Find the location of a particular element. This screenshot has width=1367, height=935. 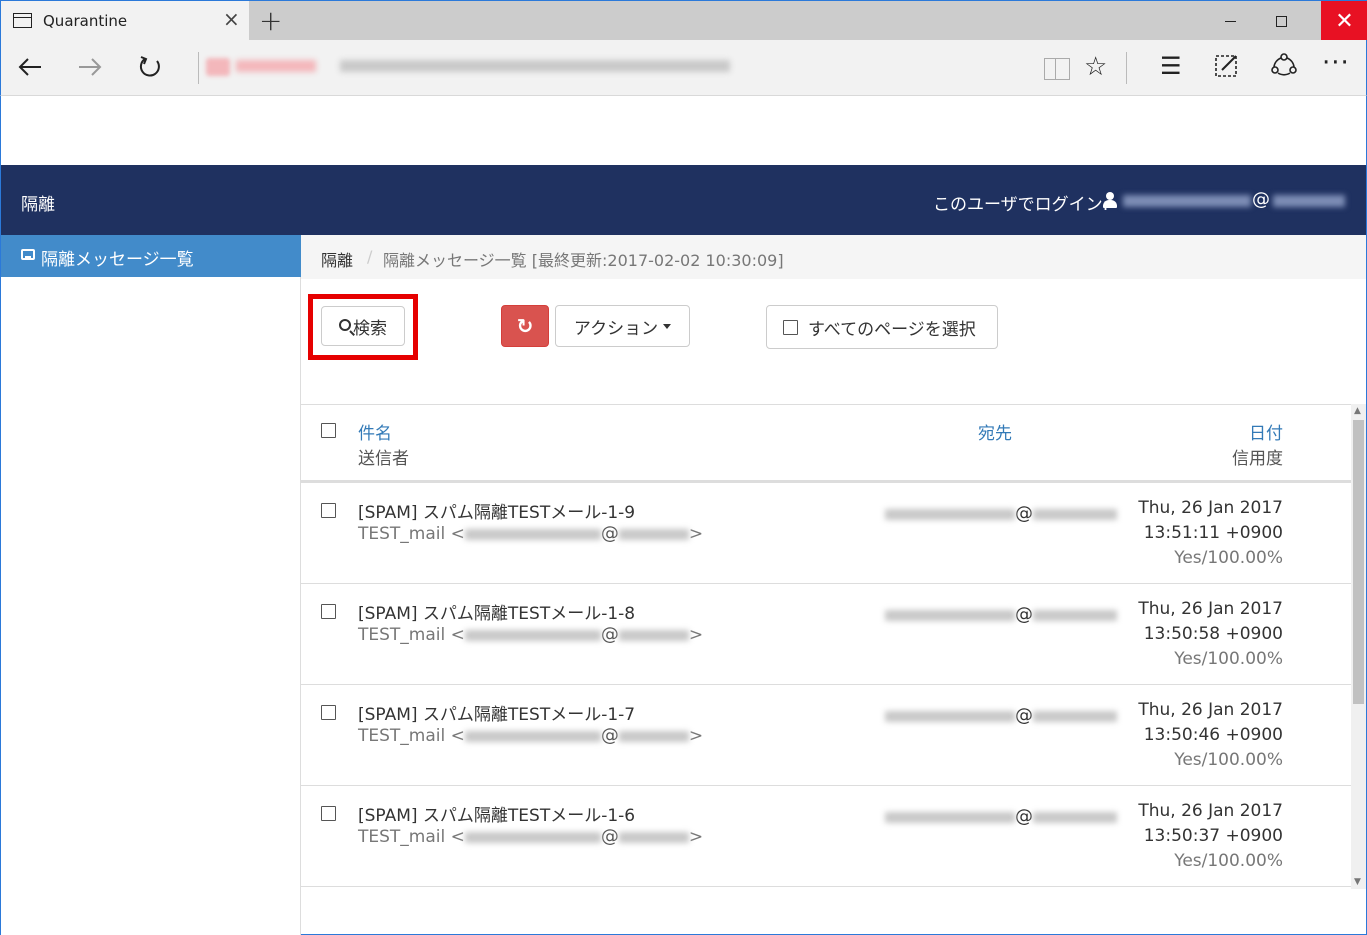

favorite-star-icon: ☆ is located at coordinates (1095, 67).